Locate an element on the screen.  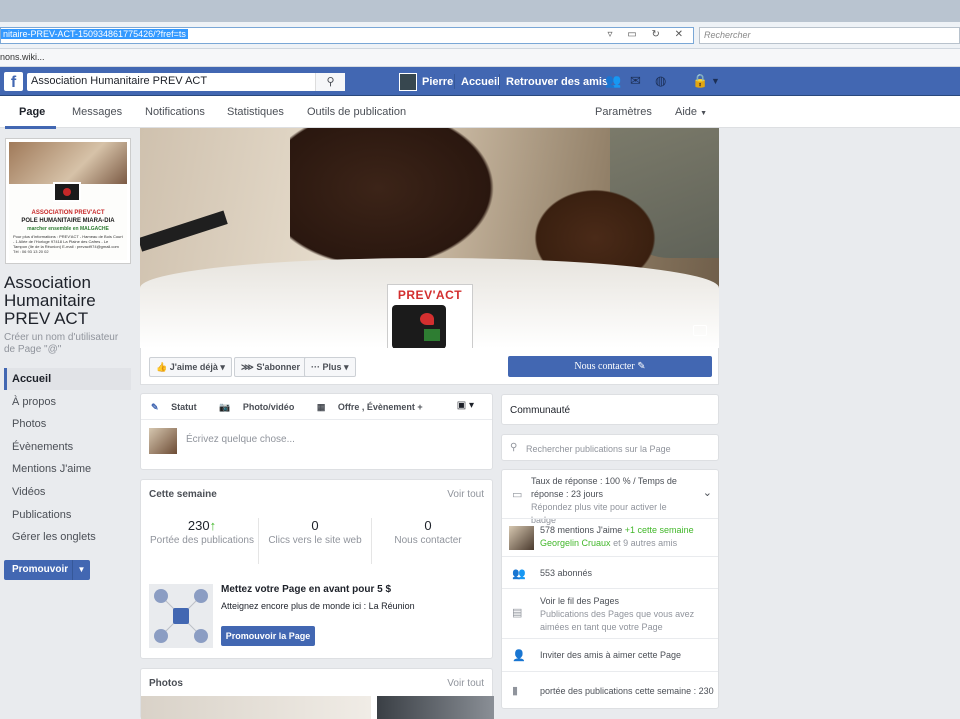
create-username-link: Créer un nom d'utilisateur de Page "@" is located at coordinates (68, 344).